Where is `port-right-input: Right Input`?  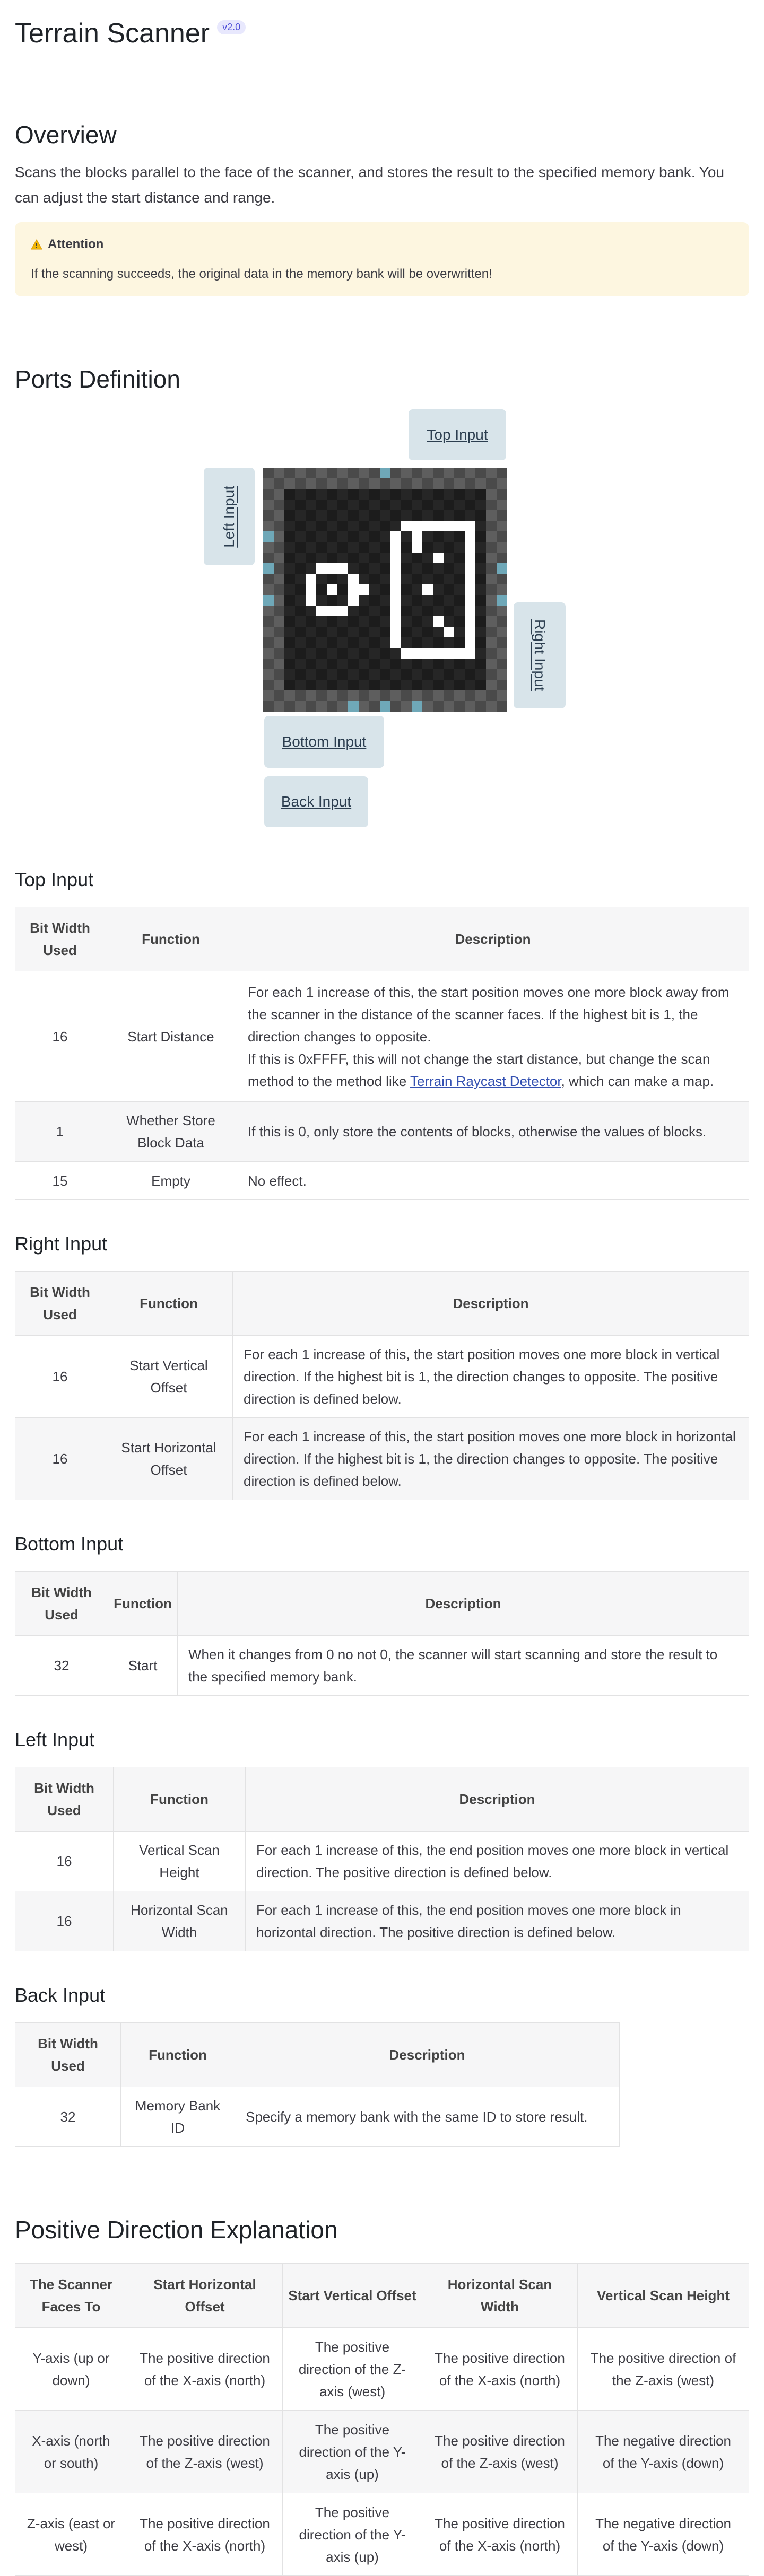 port-right-input: Right Input is located at coordinates (540, 655).